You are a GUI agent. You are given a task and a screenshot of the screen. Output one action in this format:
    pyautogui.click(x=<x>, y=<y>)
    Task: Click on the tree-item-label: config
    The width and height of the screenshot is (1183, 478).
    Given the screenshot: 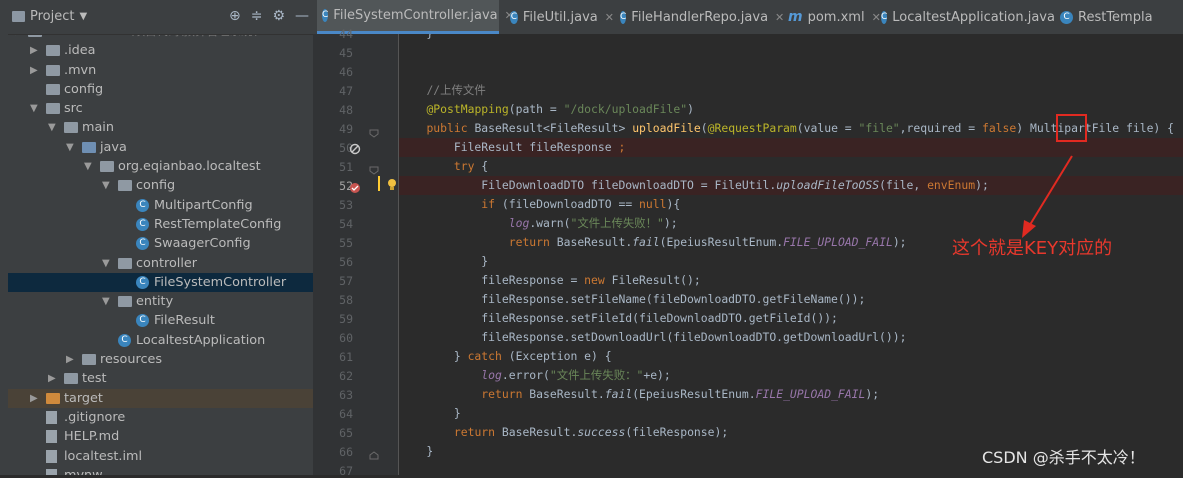 What is the action you would take?
    pyautogui.click(x=156, y=186)
    